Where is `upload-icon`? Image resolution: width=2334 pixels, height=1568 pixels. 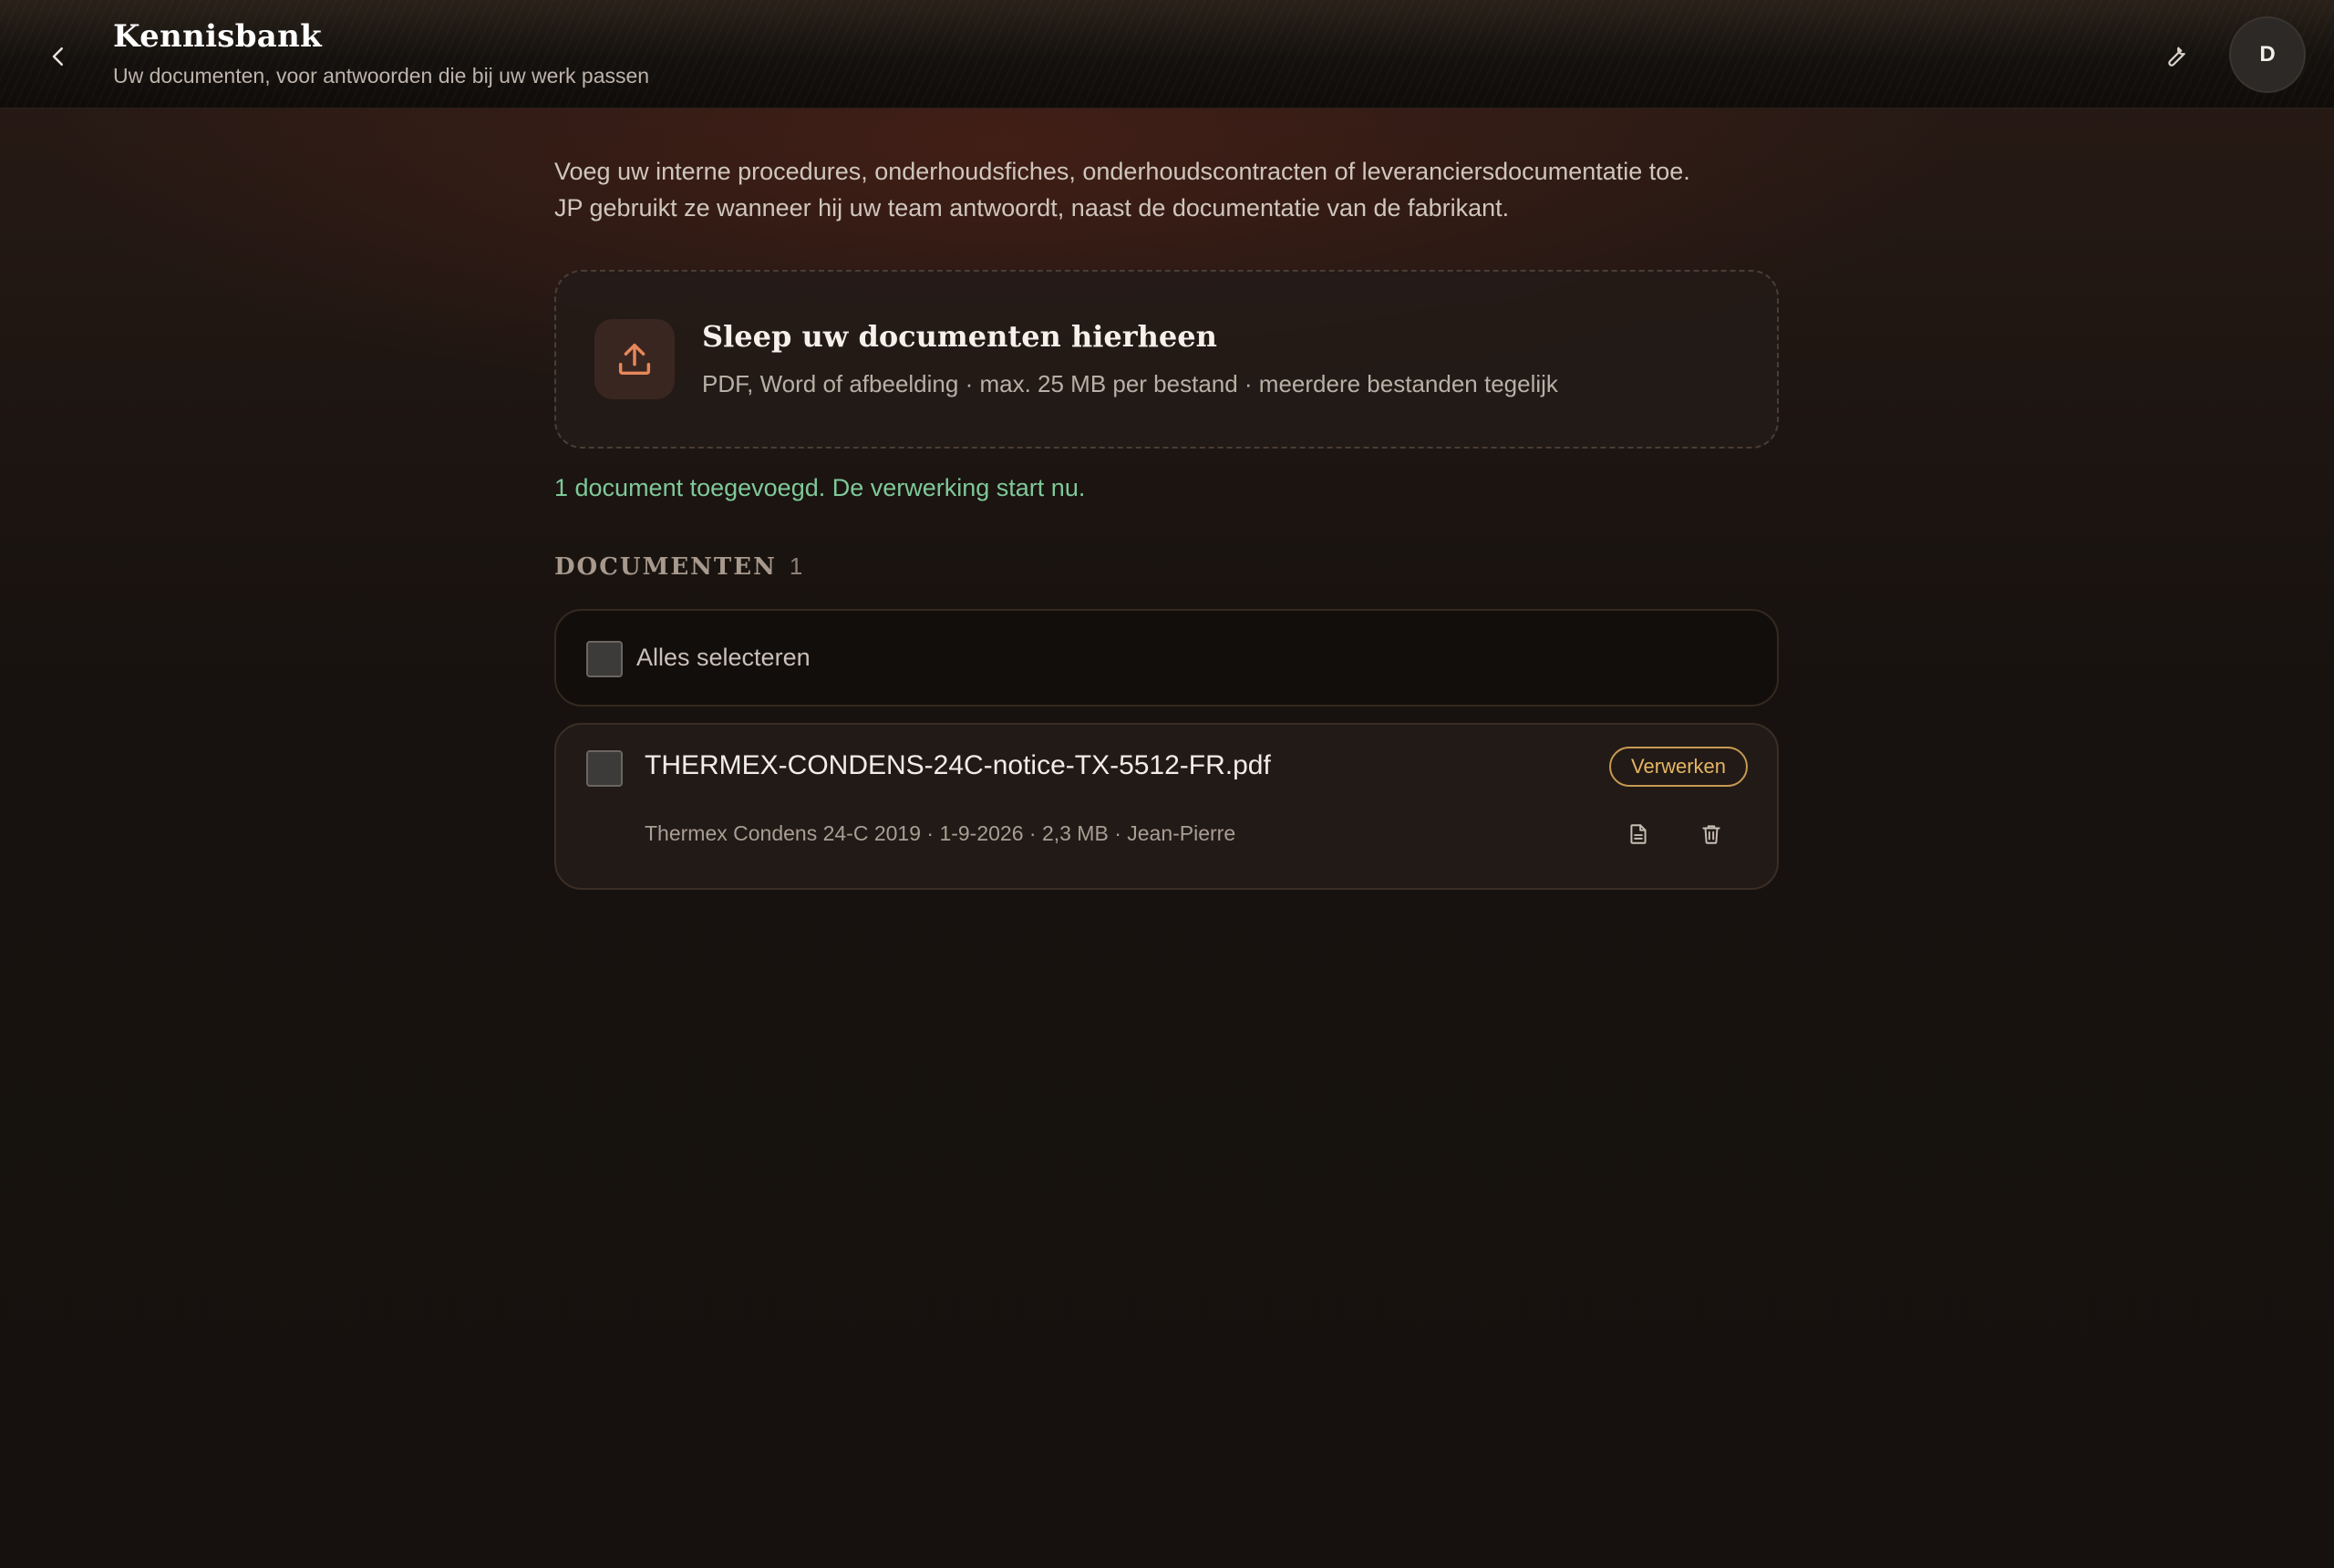
upload-icon is located at coordinates (635, 359).